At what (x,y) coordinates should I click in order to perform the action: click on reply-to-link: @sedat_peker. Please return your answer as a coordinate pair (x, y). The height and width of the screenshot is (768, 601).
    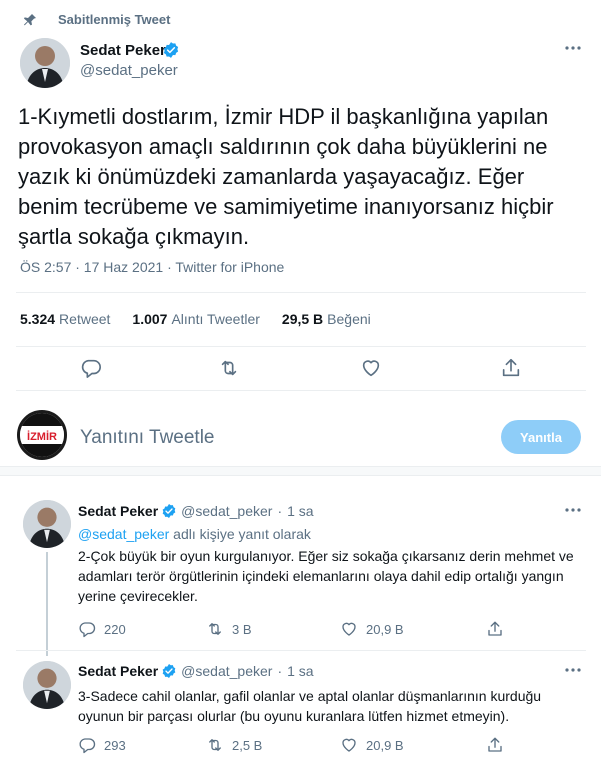
    Looking at the image, I should click on (123, 534).